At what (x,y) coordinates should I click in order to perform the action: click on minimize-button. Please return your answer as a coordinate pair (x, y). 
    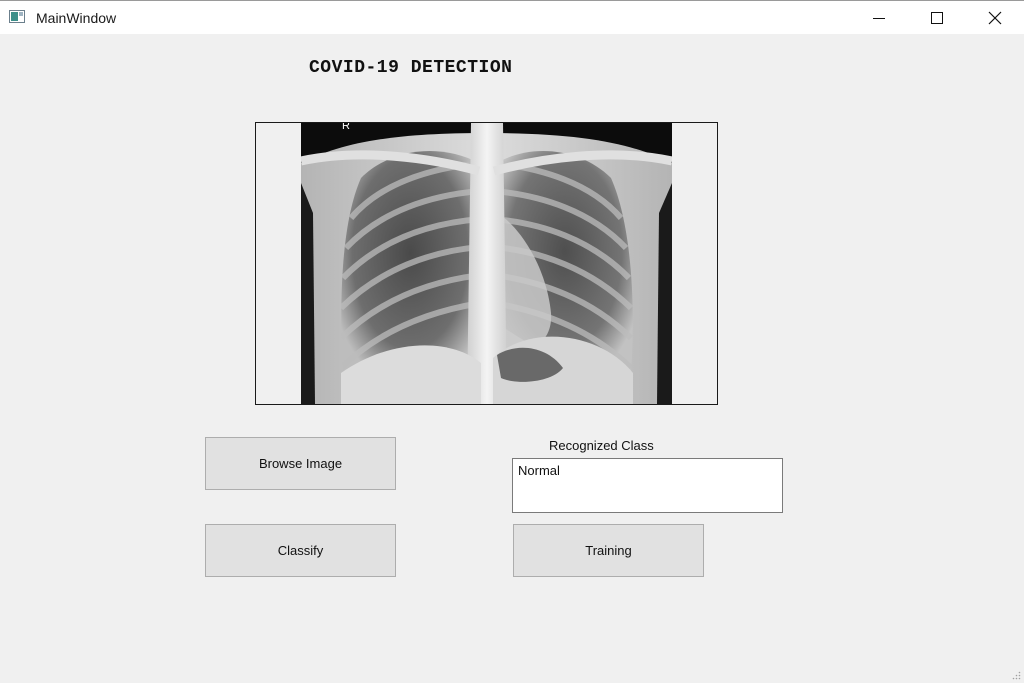
    Looking at the image, I should click on (879, 17).